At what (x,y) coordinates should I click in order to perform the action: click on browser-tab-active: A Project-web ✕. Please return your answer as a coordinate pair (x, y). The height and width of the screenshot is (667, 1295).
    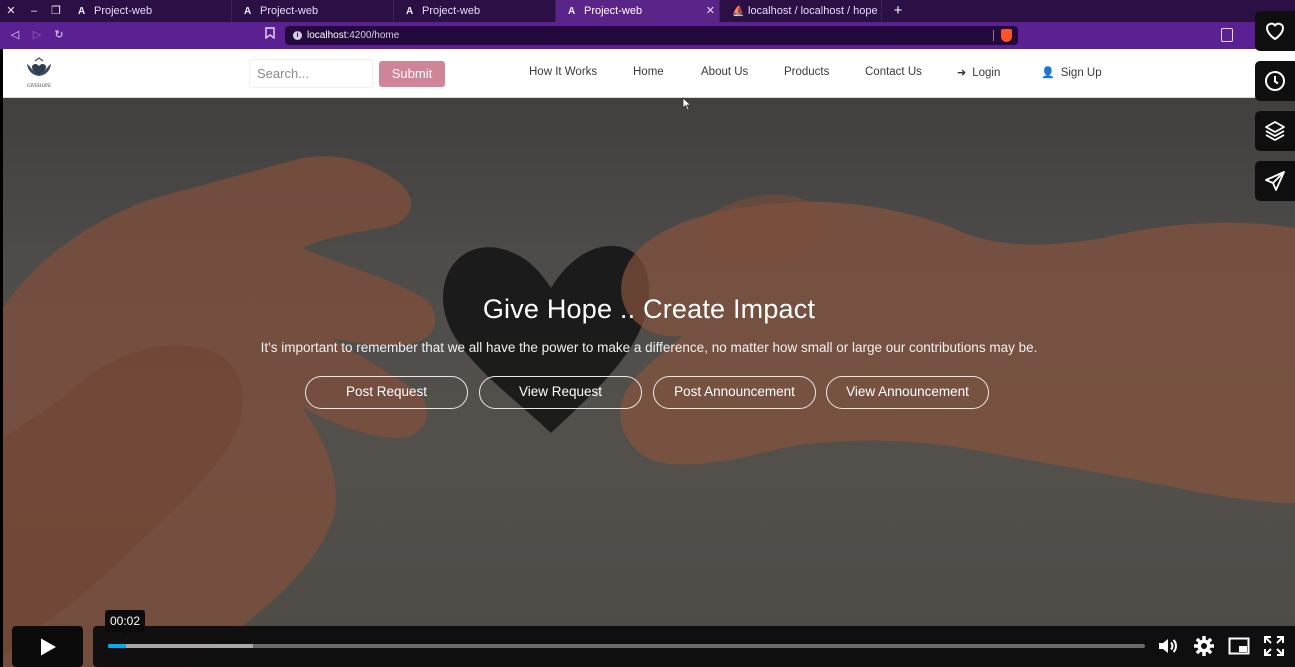
    Looking at the image, I should click on (638, 11).